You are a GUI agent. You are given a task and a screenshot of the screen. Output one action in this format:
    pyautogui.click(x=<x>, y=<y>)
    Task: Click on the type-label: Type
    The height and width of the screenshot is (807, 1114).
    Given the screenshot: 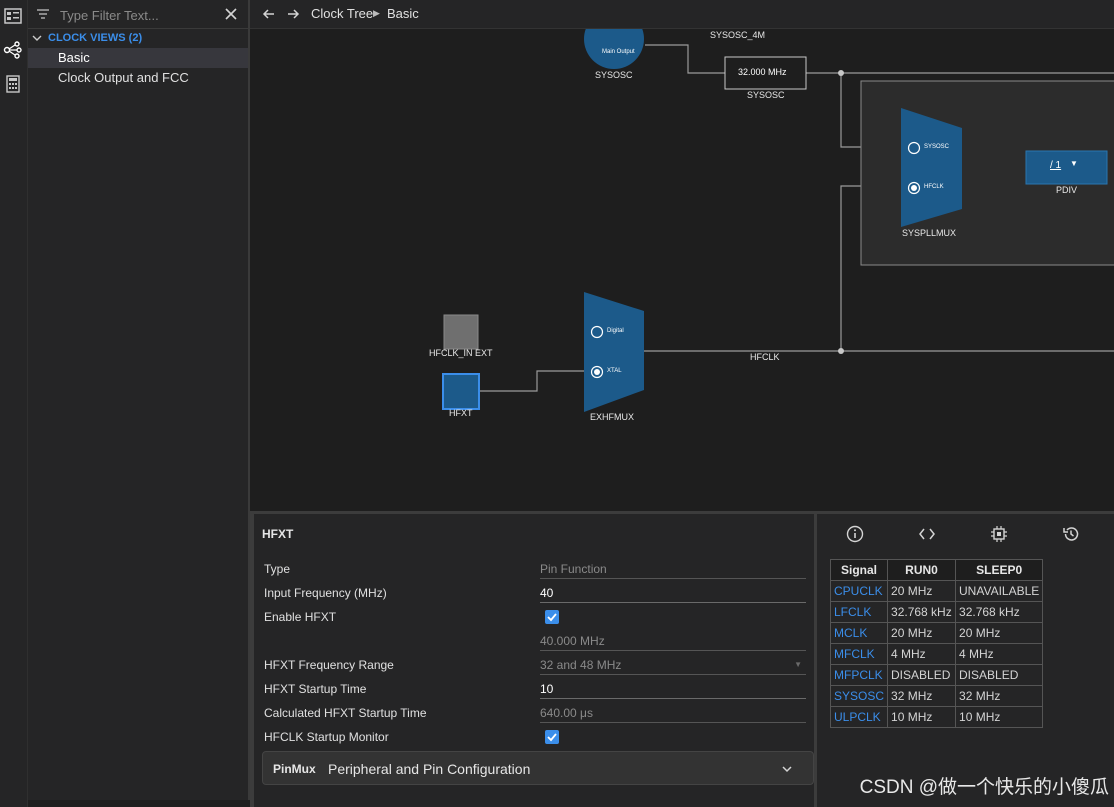 What is the action you would take?
    pyautogui.click(x=277, y=569)
    